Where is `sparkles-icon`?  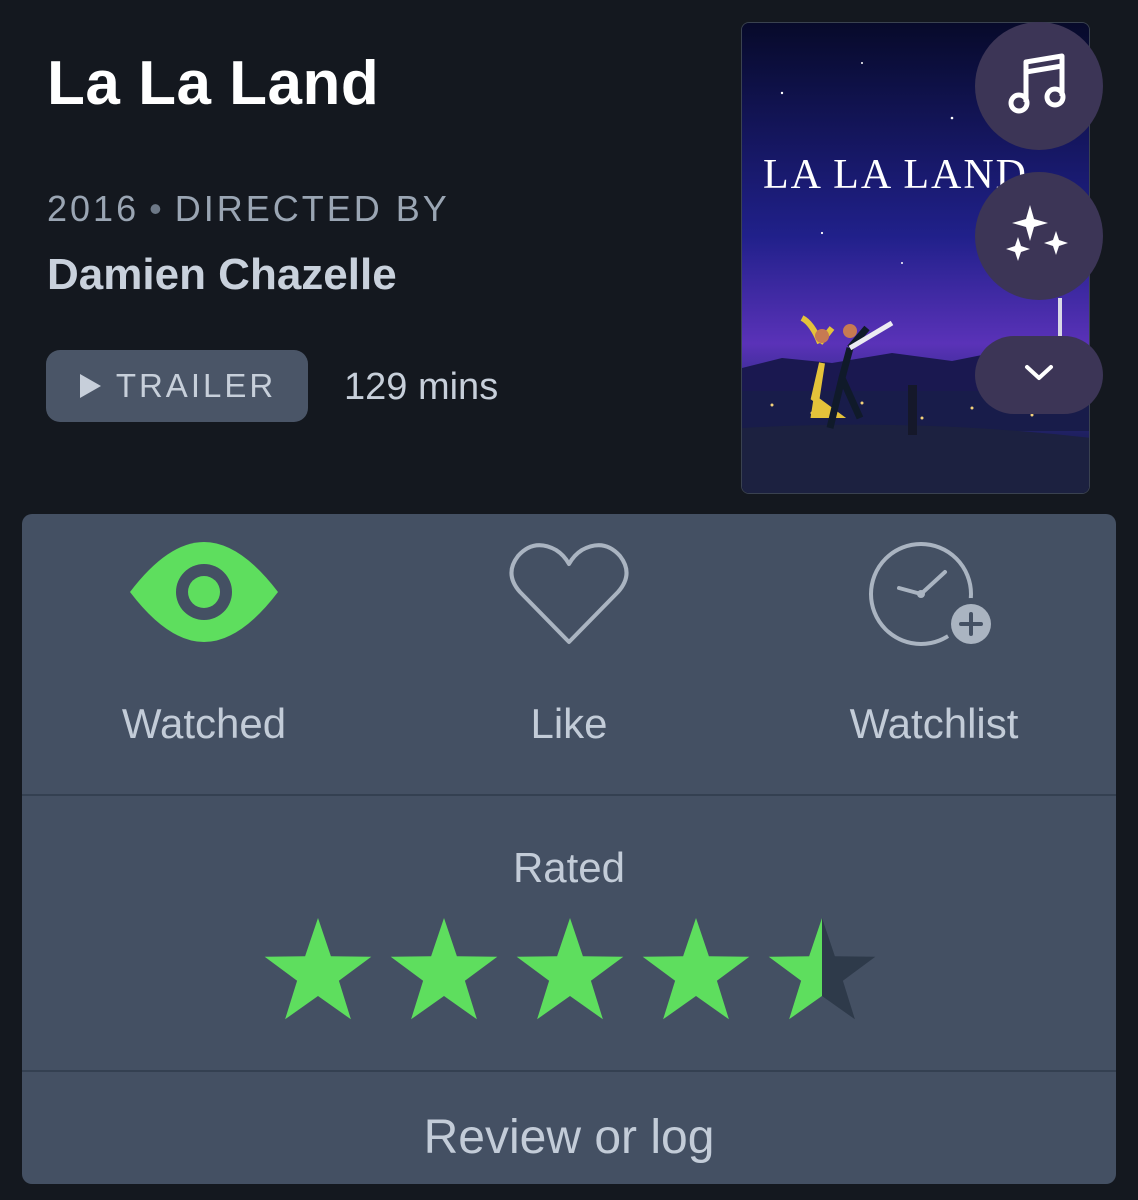 sparkles-icon is located at coordinates (1039, 236).